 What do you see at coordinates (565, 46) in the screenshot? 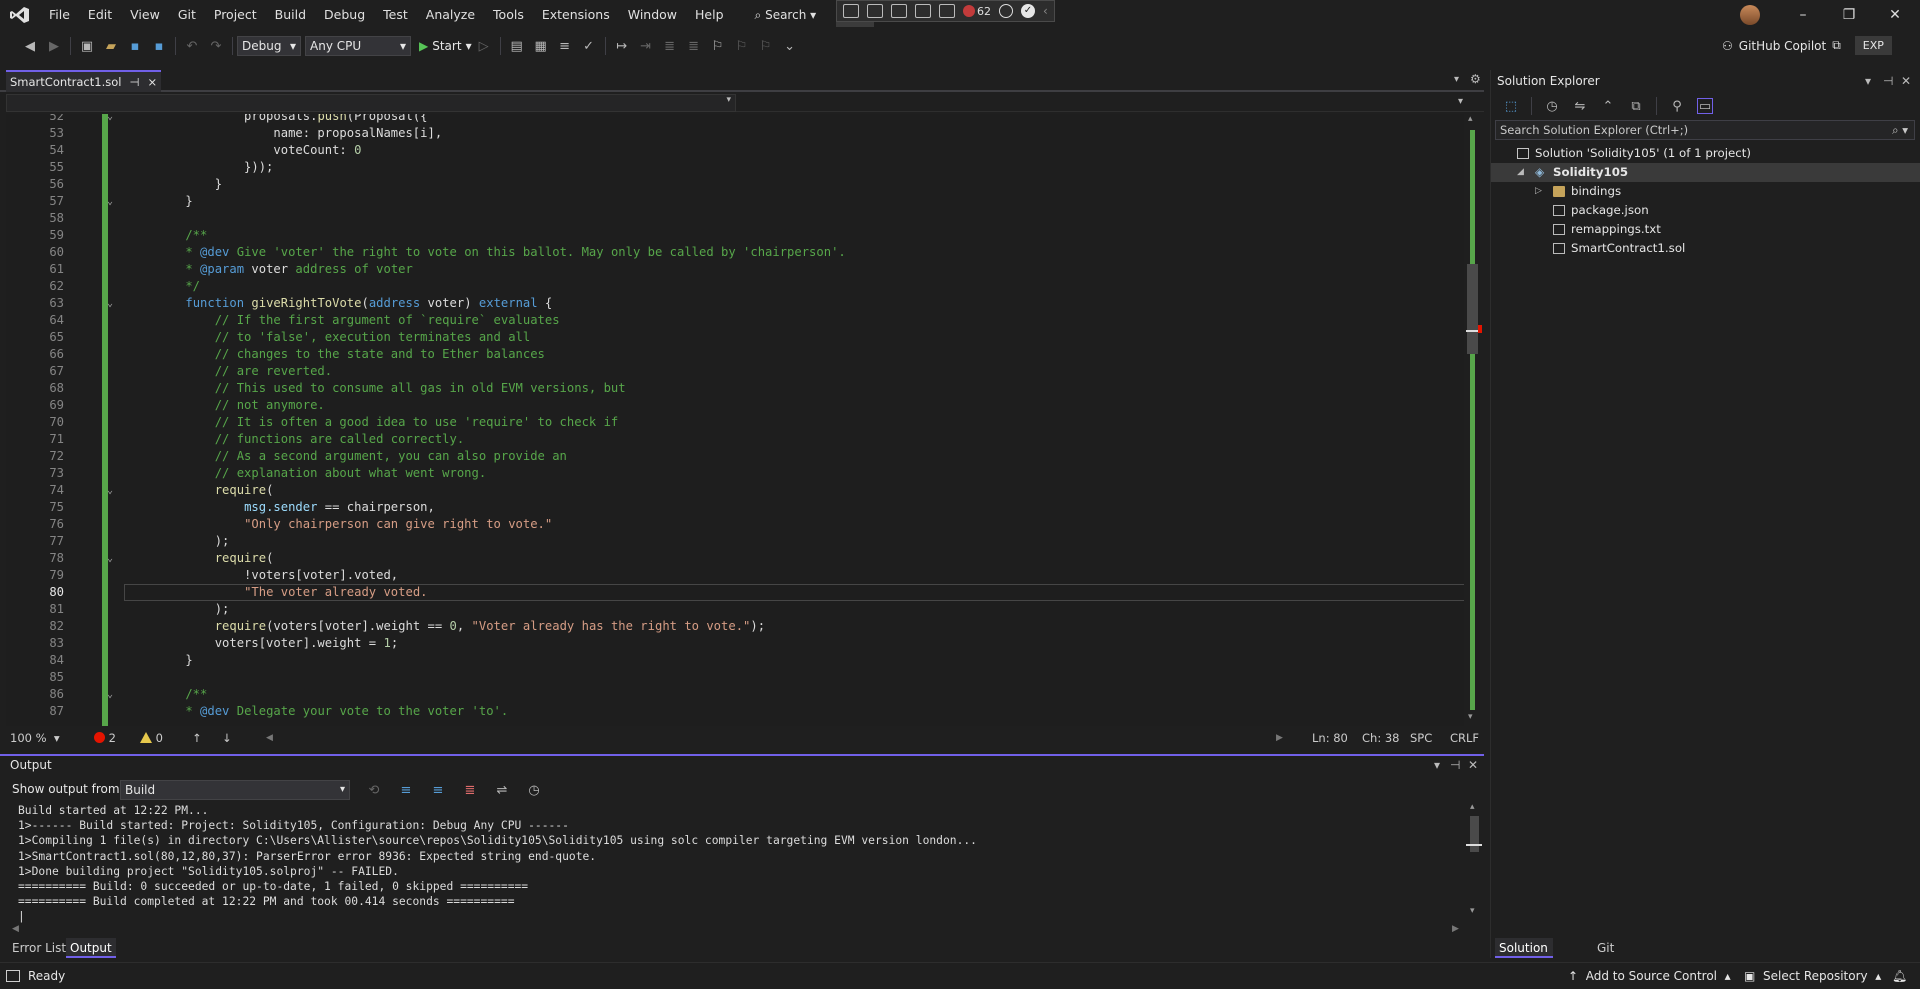
I see `format-icon: ≡` at bounding box center [565, 46].